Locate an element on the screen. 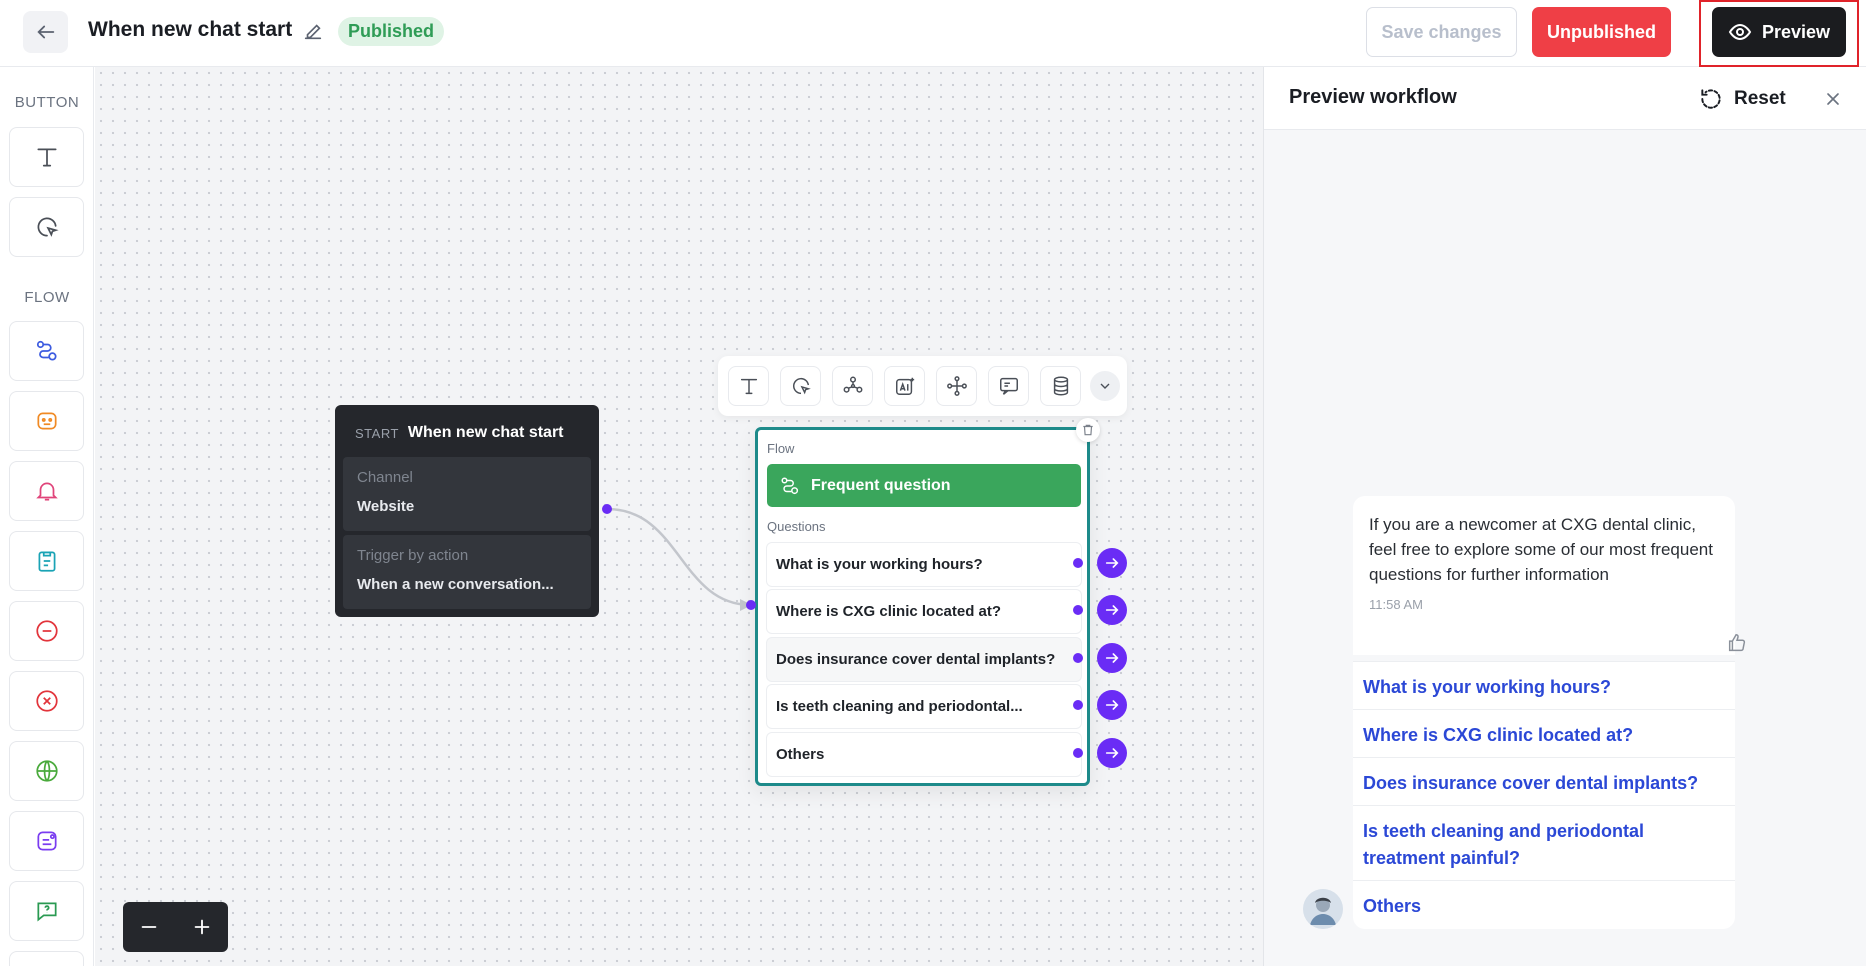  reset-button: Reset is located at coordinates (1742, 99).